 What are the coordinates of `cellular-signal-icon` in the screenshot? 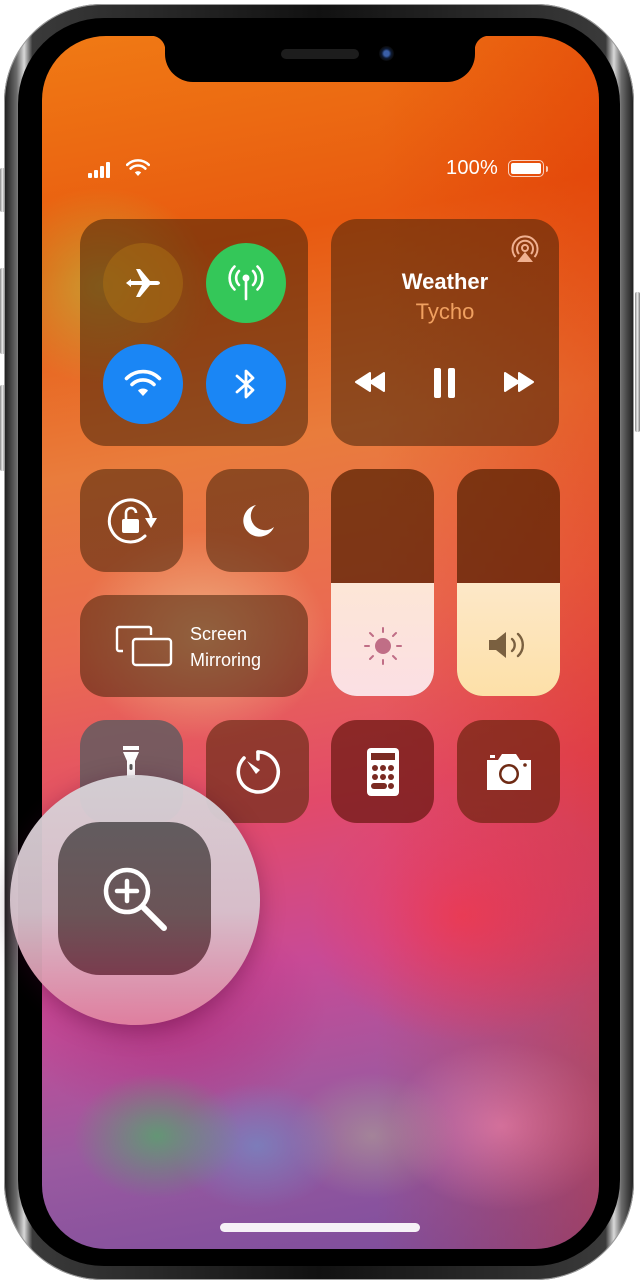 It's located at (99, 170).